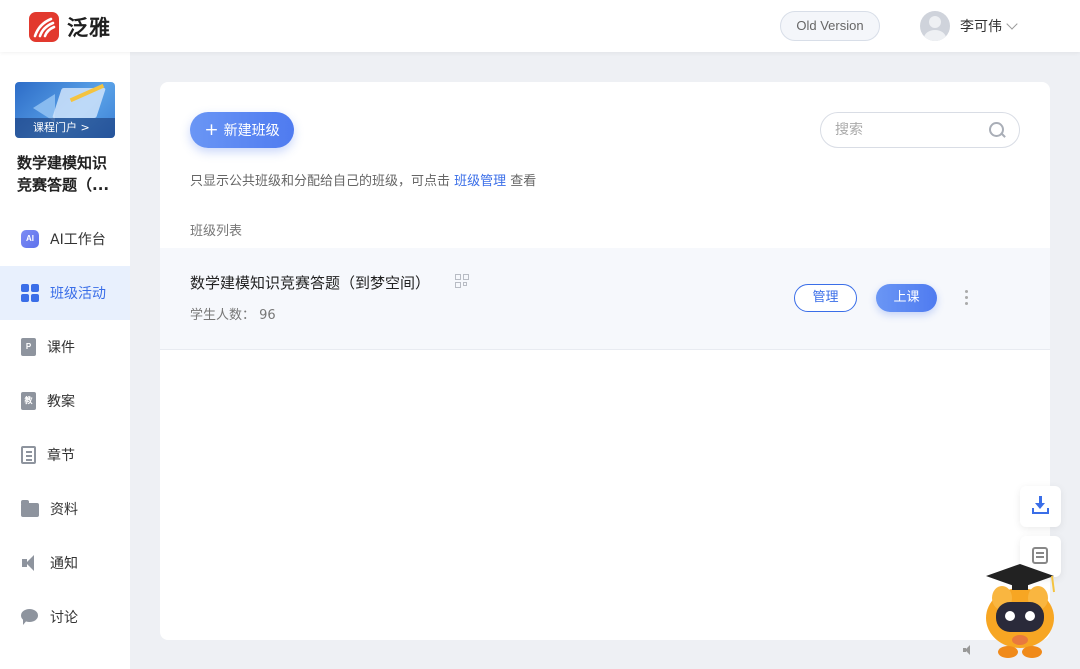 This screenshot has width=1080, height=669. Describe the element at coordinates (969, 650) in the screenshot. I see `sound-icon` at that location.